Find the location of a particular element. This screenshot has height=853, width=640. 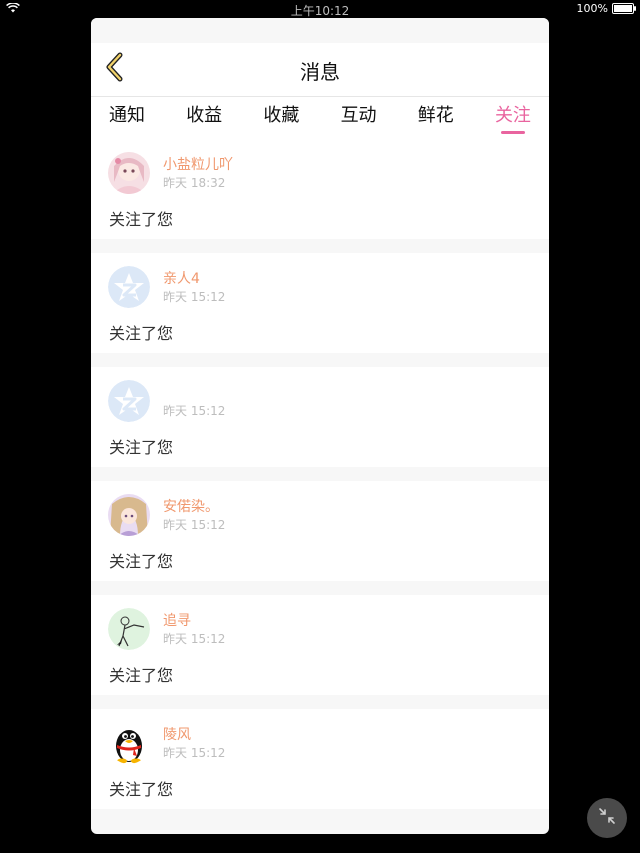

top-spacer is located at coordinates (320, 30).